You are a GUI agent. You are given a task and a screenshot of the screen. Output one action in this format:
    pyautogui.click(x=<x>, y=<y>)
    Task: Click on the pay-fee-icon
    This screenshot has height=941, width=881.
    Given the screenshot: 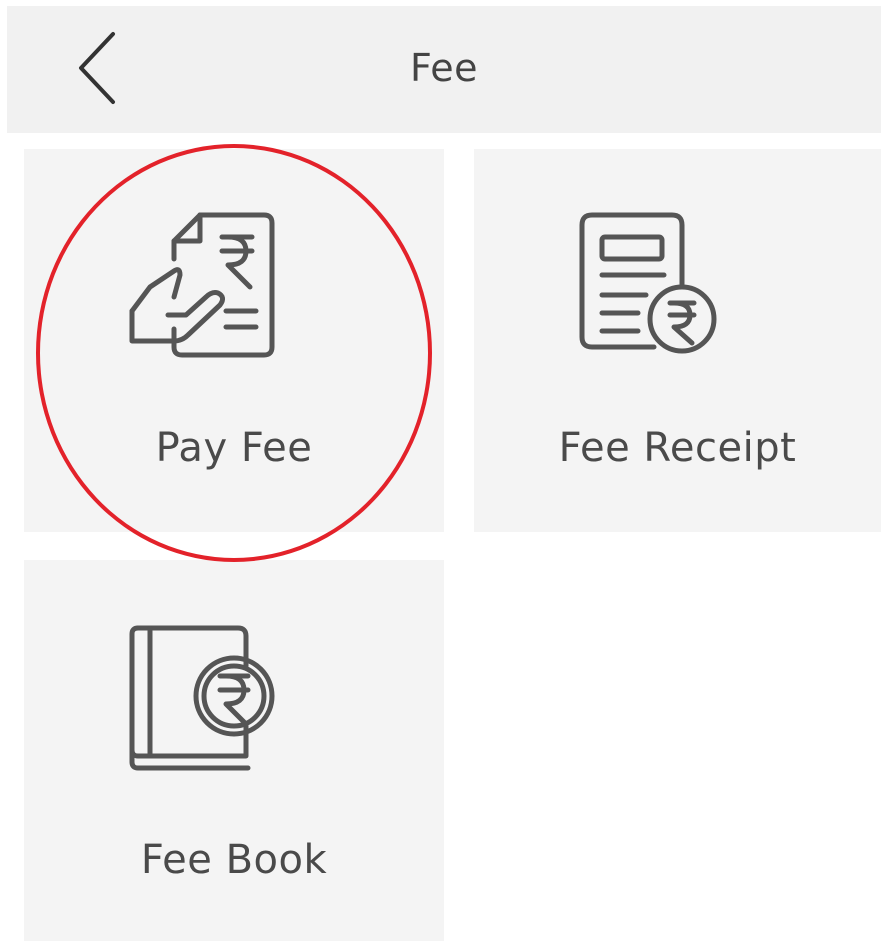 What is the action you would take?
    pyautogui.click(x=202, y=285)
    